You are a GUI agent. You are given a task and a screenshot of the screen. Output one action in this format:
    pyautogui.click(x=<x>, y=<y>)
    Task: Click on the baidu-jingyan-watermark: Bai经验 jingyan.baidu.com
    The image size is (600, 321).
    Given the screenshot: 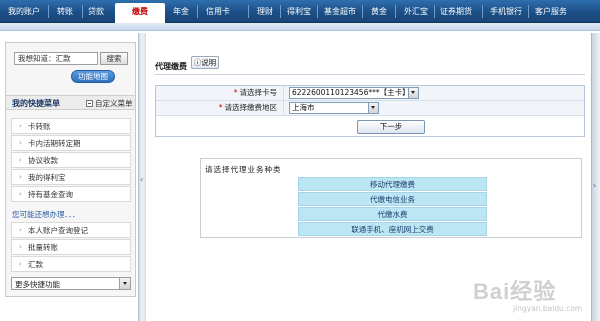 What is the action you would take?
    pyautogui.click(x=525, y=289)
    